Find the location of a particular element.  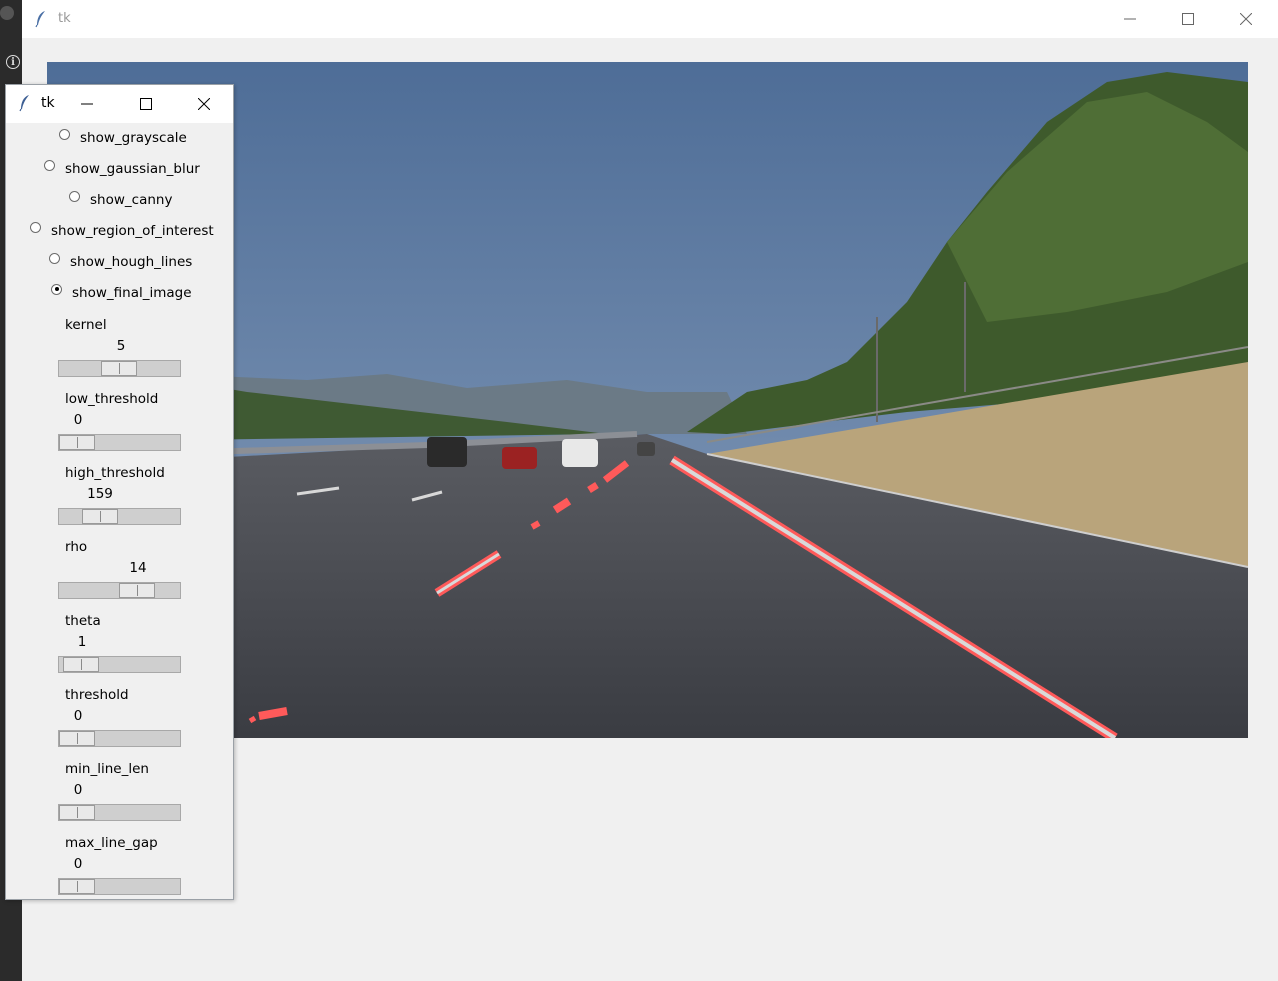

radio-label: show_gaussian_blur is located at coordinates (132, 169).